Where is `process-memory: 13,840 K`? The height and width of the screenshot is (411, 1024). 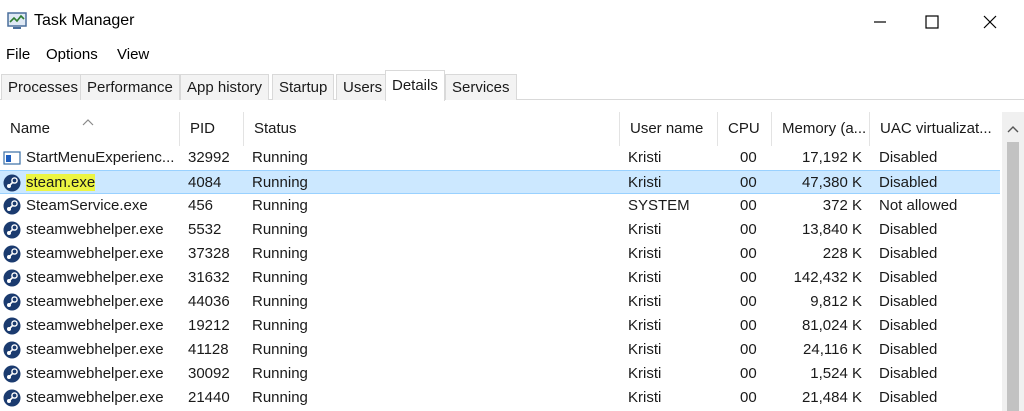 process-memory: 13,840 K is located at coordinates (831, 229).